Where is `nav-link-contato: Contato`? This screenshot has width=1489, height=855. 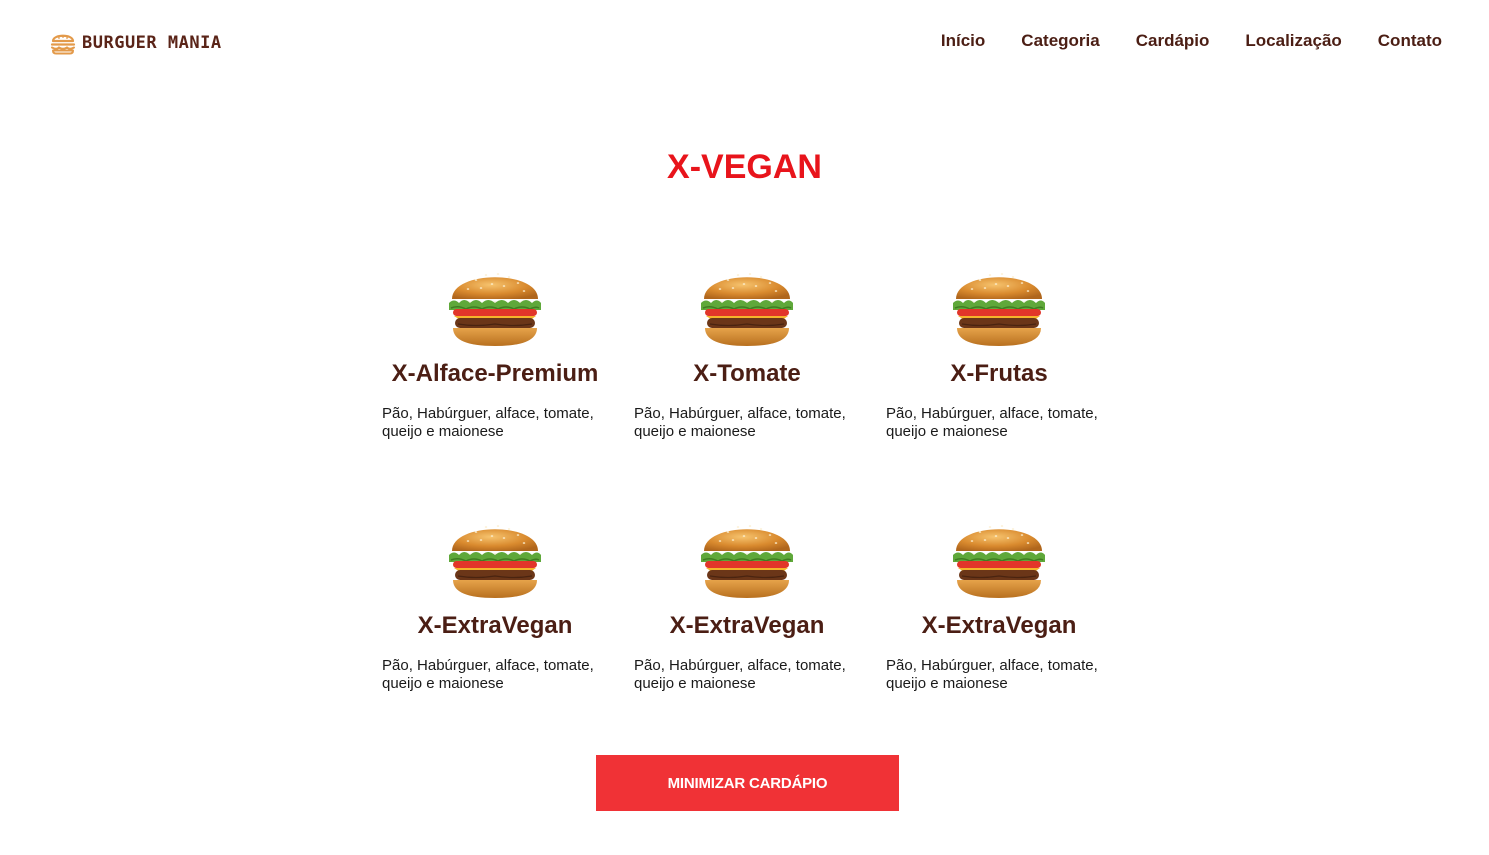 nav-link-contato: Contato is located at coordinates (1410, 41).